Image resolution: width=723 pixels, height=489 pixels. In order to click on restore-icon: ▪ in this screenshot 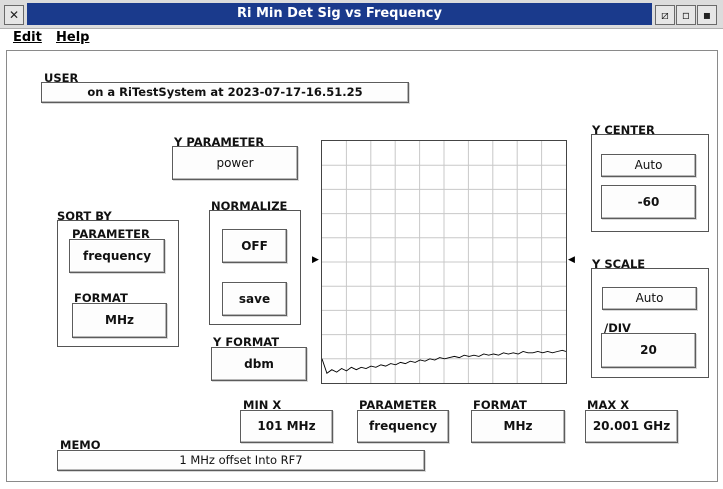, I will do `click(707, 15)`.